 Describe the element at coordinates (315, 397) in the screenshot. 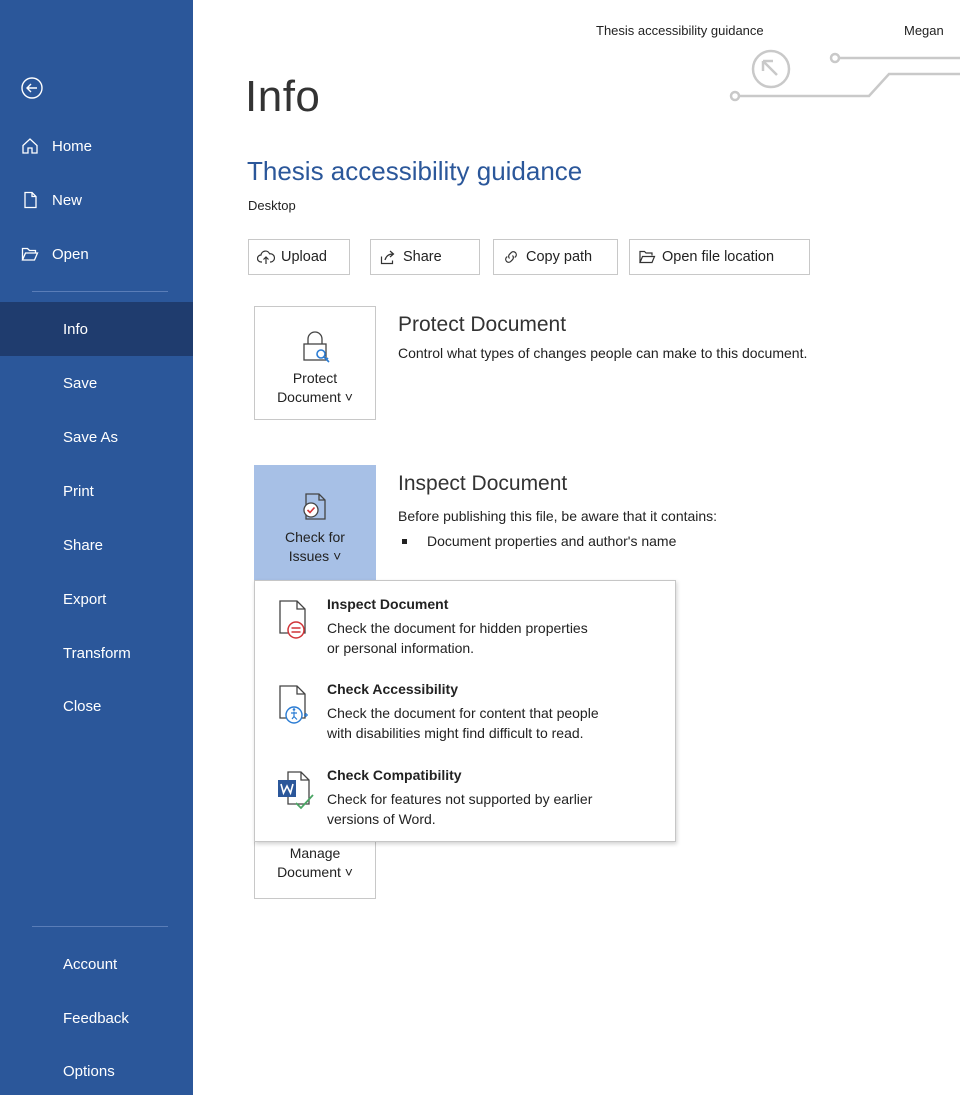

I see `protect-label-line2: Document ˅` at that location.